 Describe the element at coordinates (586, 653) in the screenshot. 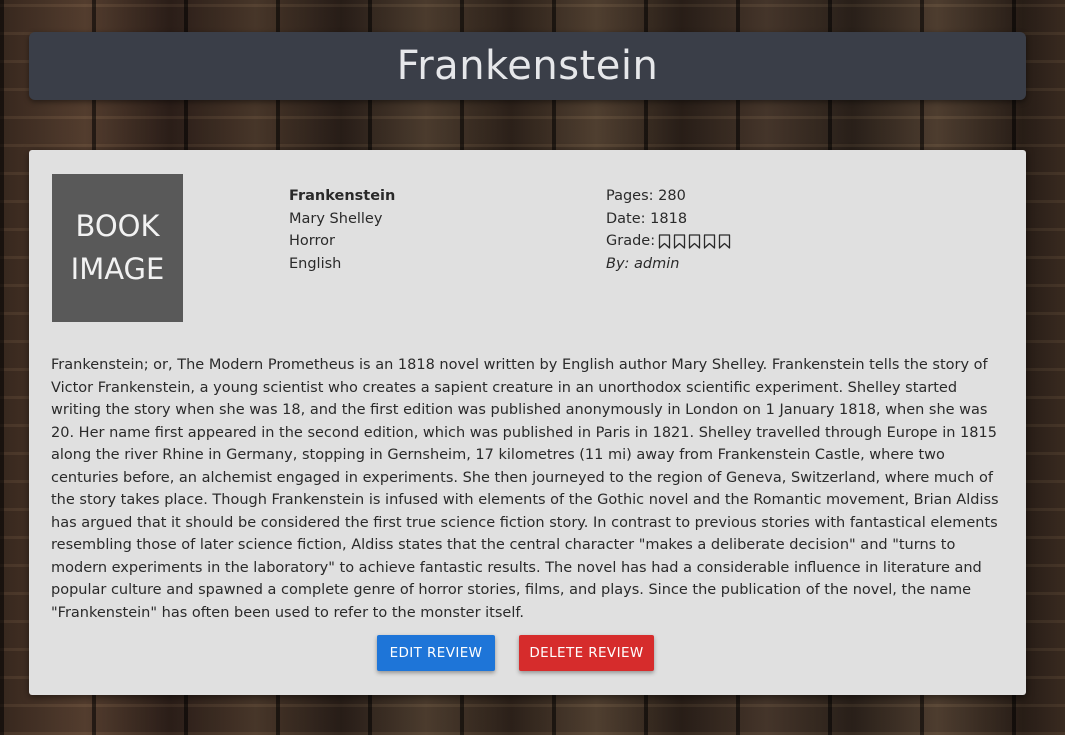

I see `delete-review-button: DELETE REVIEW` at that location.